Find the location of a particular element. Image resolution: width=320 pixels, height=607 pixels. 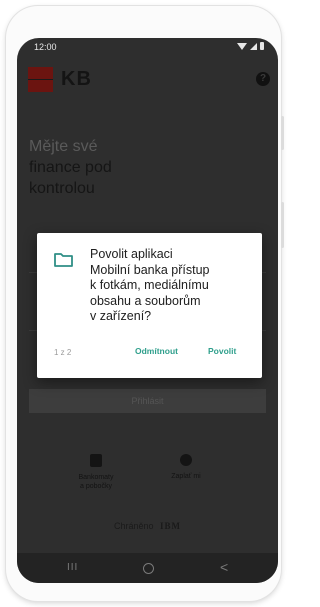

atm-branches-label-1: Bankomaty is located at coordinates (96, 477).